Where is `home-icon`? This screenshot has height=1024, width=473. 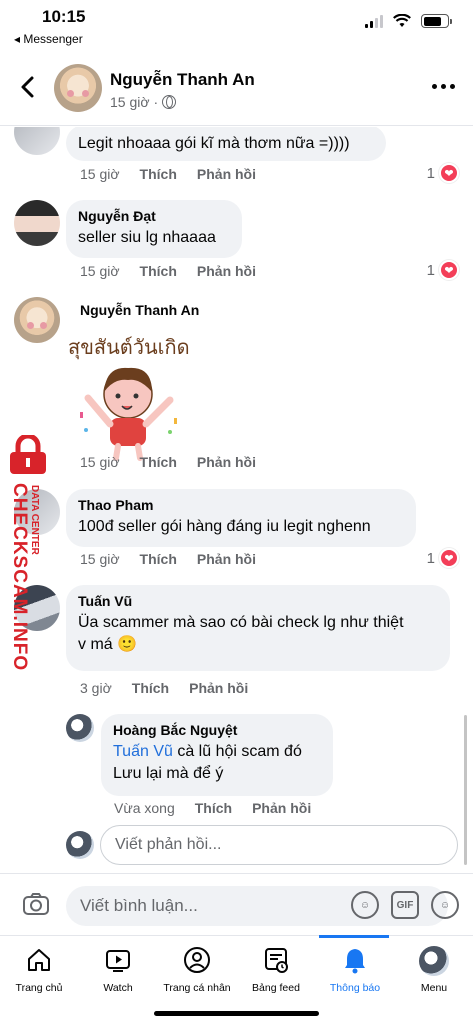 home-icon is located at coordinates (39, 960).